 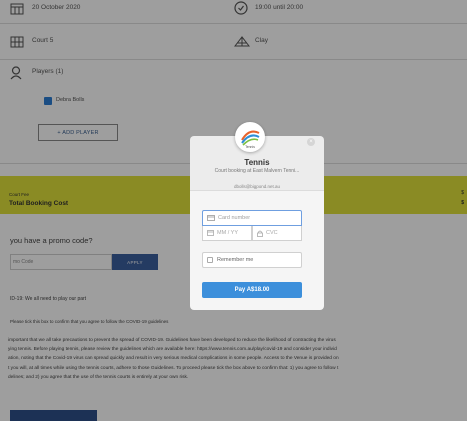 I want to click on expiry-placeholder: MM / YY, so click(x=227, y=233).